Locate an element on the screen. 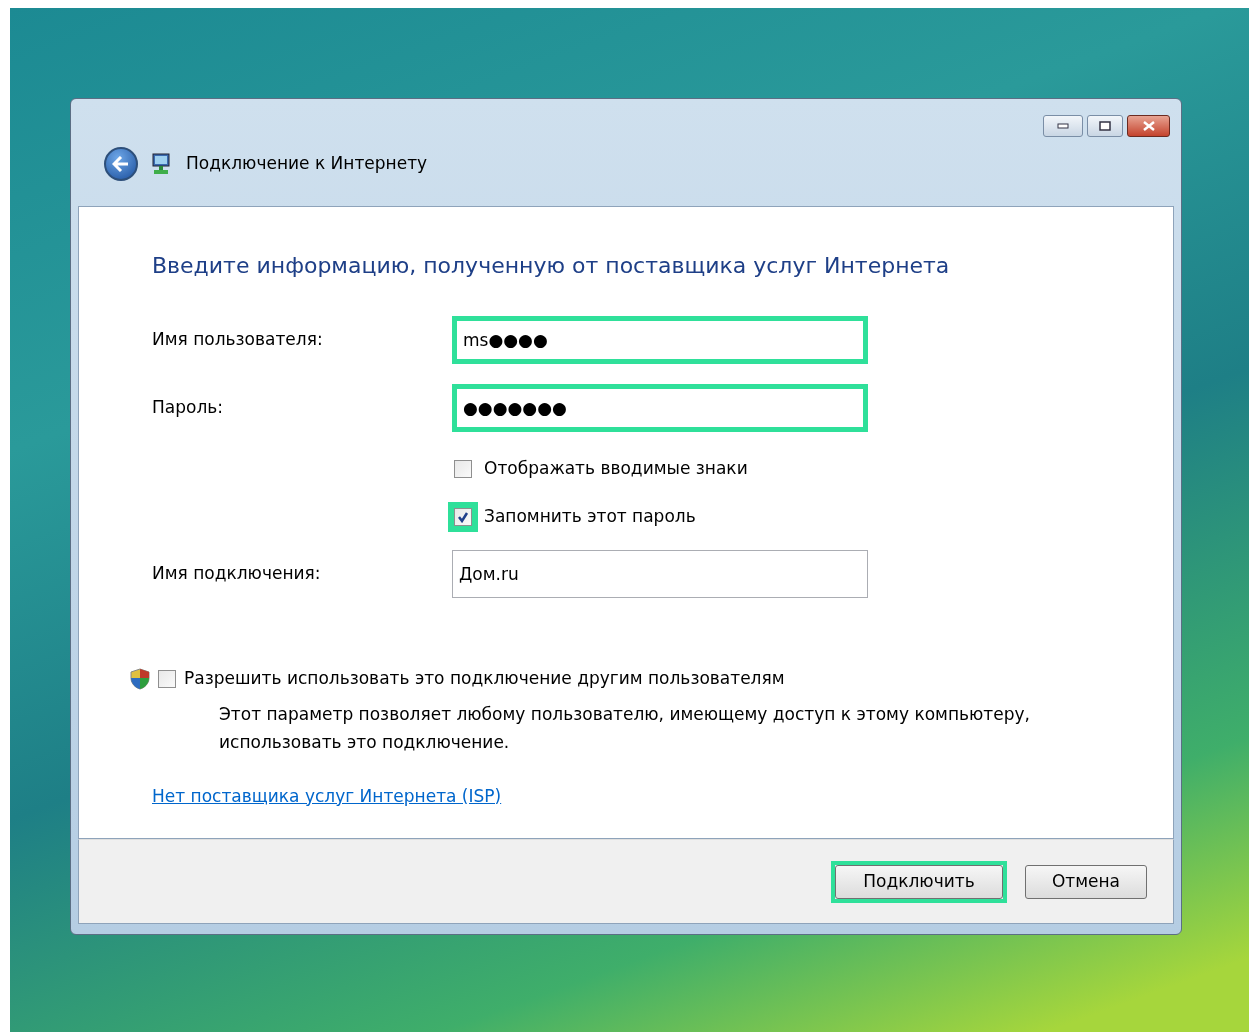 This screenshot has width=1249, height=1032. check-icon is located at coordinates (463, 517).